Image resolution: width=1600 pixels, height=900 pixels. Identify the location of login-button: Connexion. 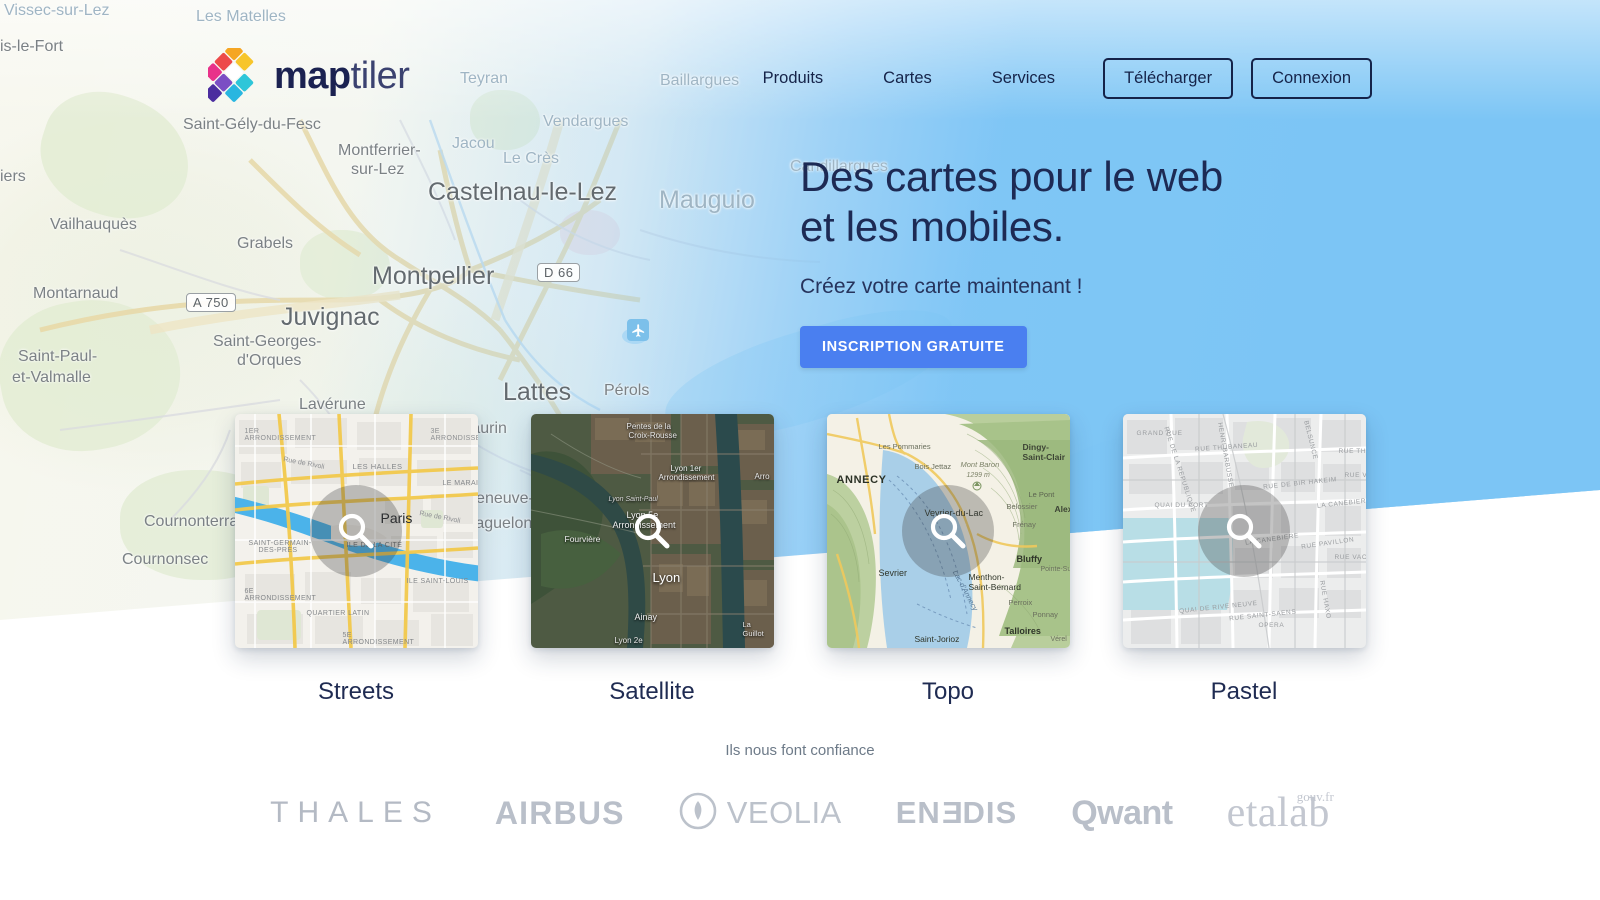
(1311, 78).